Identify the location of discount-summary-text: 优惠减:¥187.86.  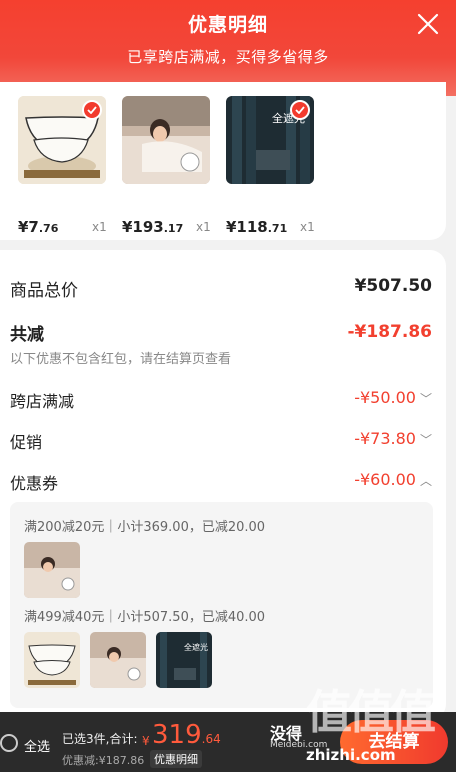
(103, 760).